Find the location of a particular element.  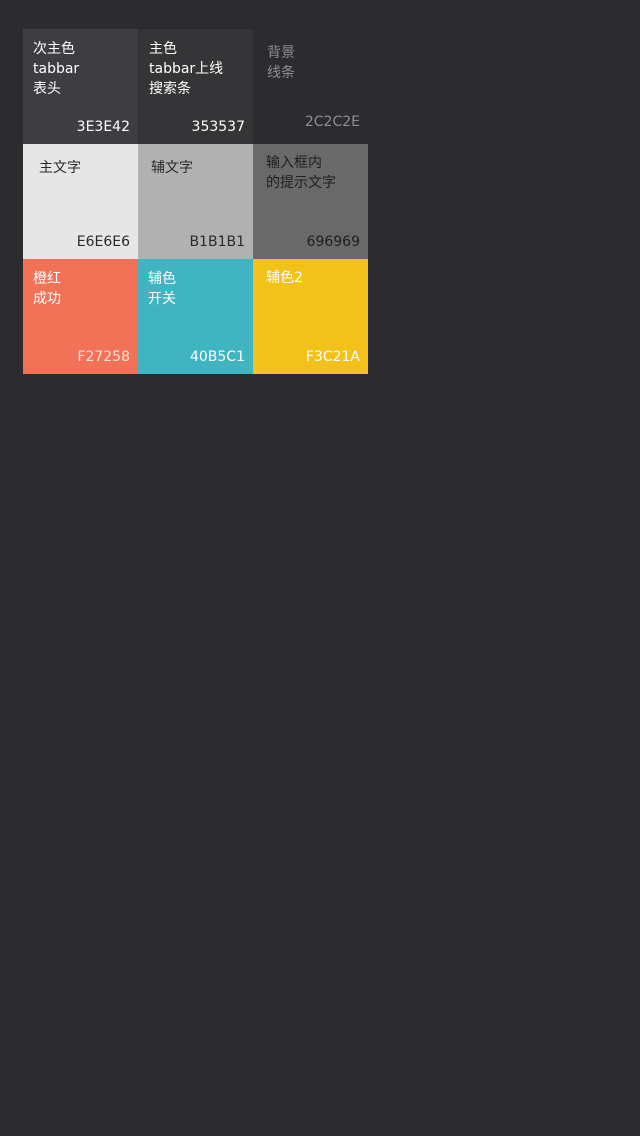

swatch-hex: 40B5C1 is located at coordinates (217, 357).